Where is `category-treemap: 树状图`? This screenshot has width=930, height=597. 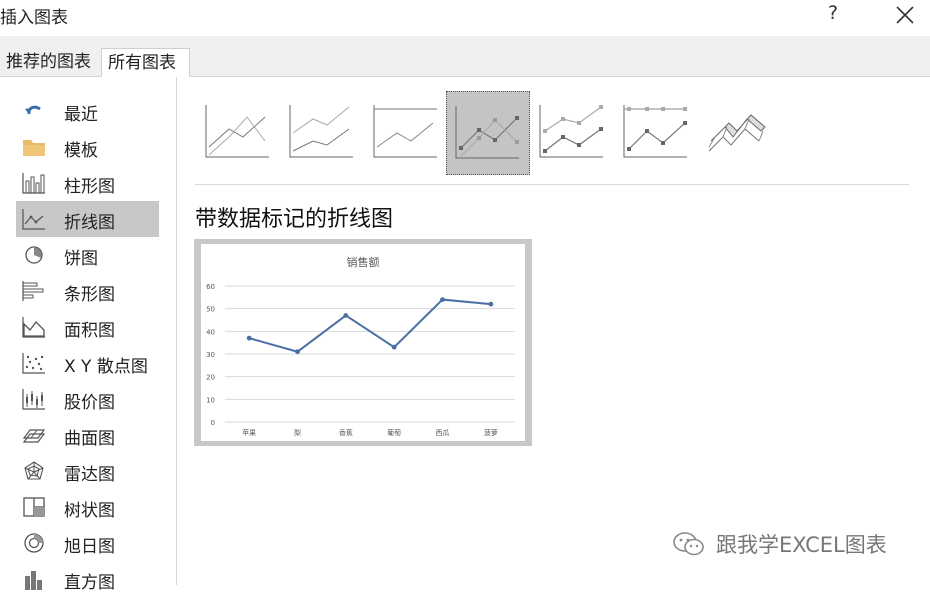 category-treemap: 树状图 is located at coordinates (87, 507).